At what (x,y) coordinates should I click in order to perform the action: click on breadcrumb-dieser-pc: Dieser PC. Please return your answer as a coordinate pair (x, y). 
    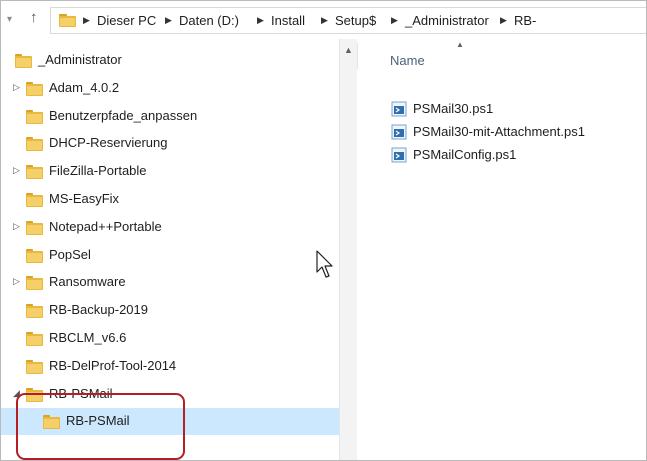
    Looking at the image, I should click on (126, 20).